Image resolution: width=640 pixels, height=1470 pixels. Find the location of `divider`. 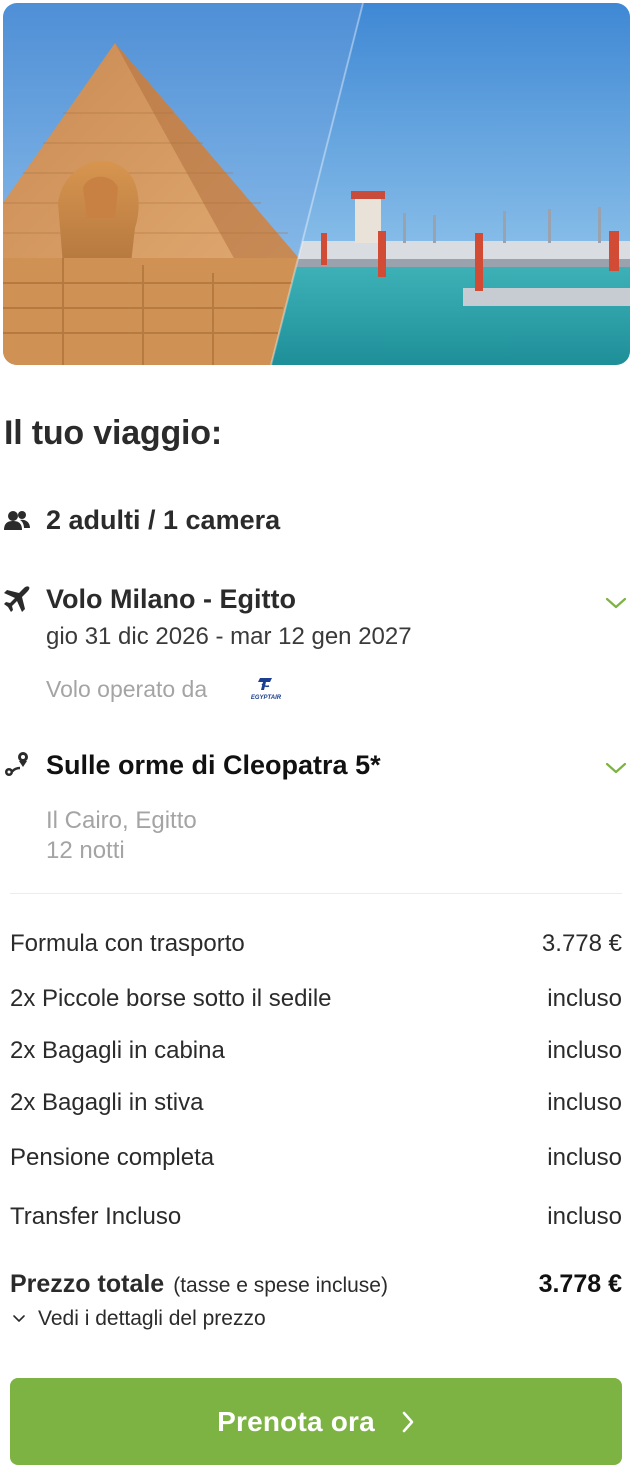

divider is located at coordinates (316, 893).